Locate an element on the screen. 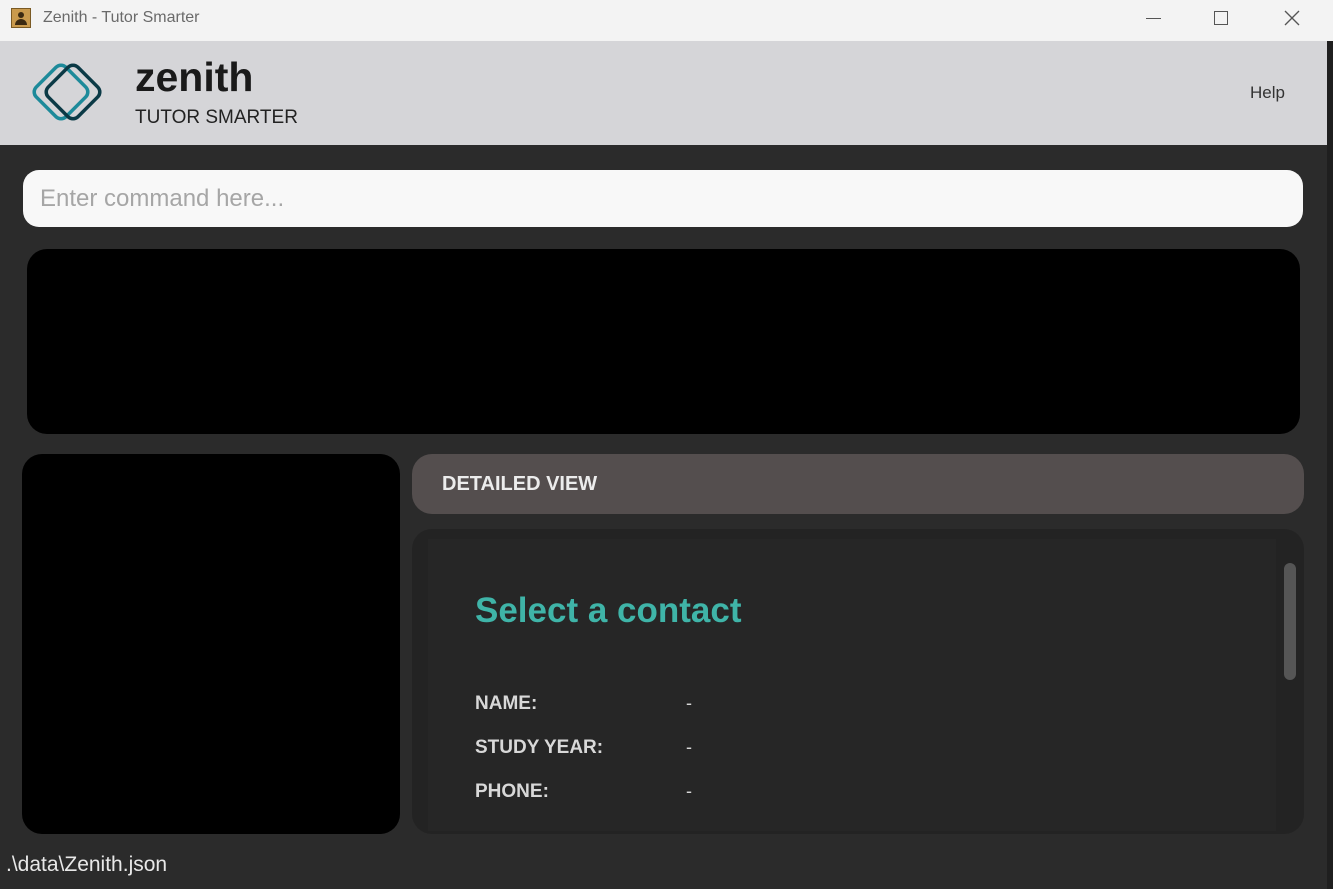 The image size is (1333, 889). app-header: zenith TUTOR SMARTER Help is located at coordinates (663, 93).